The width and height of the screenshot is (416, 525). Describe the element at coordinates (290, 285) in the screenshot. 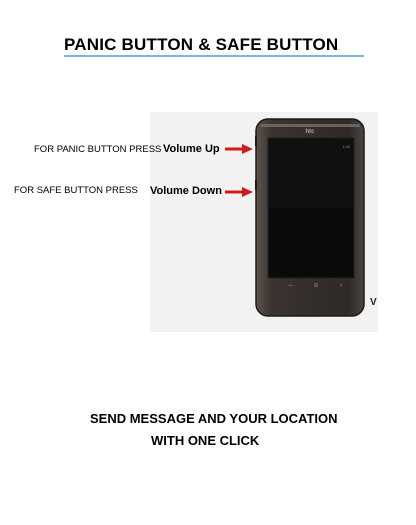

I see `phone-back-key-icon: ←` at that location.